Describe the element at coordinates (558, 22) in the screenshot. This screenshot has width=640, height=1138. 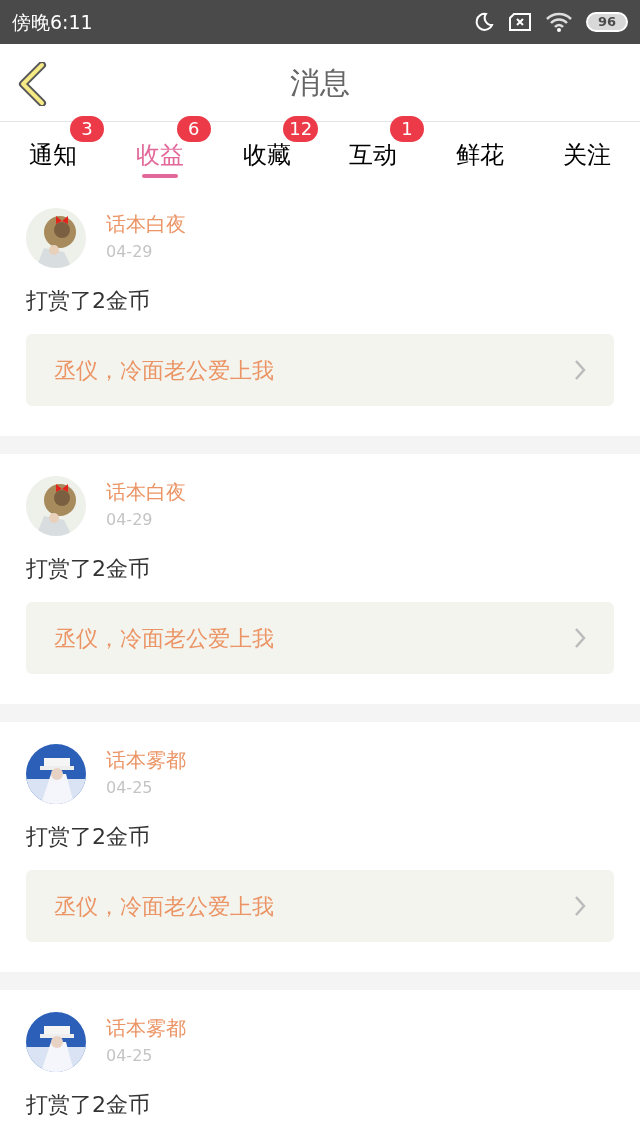
I see `wifi-icon` at that location.